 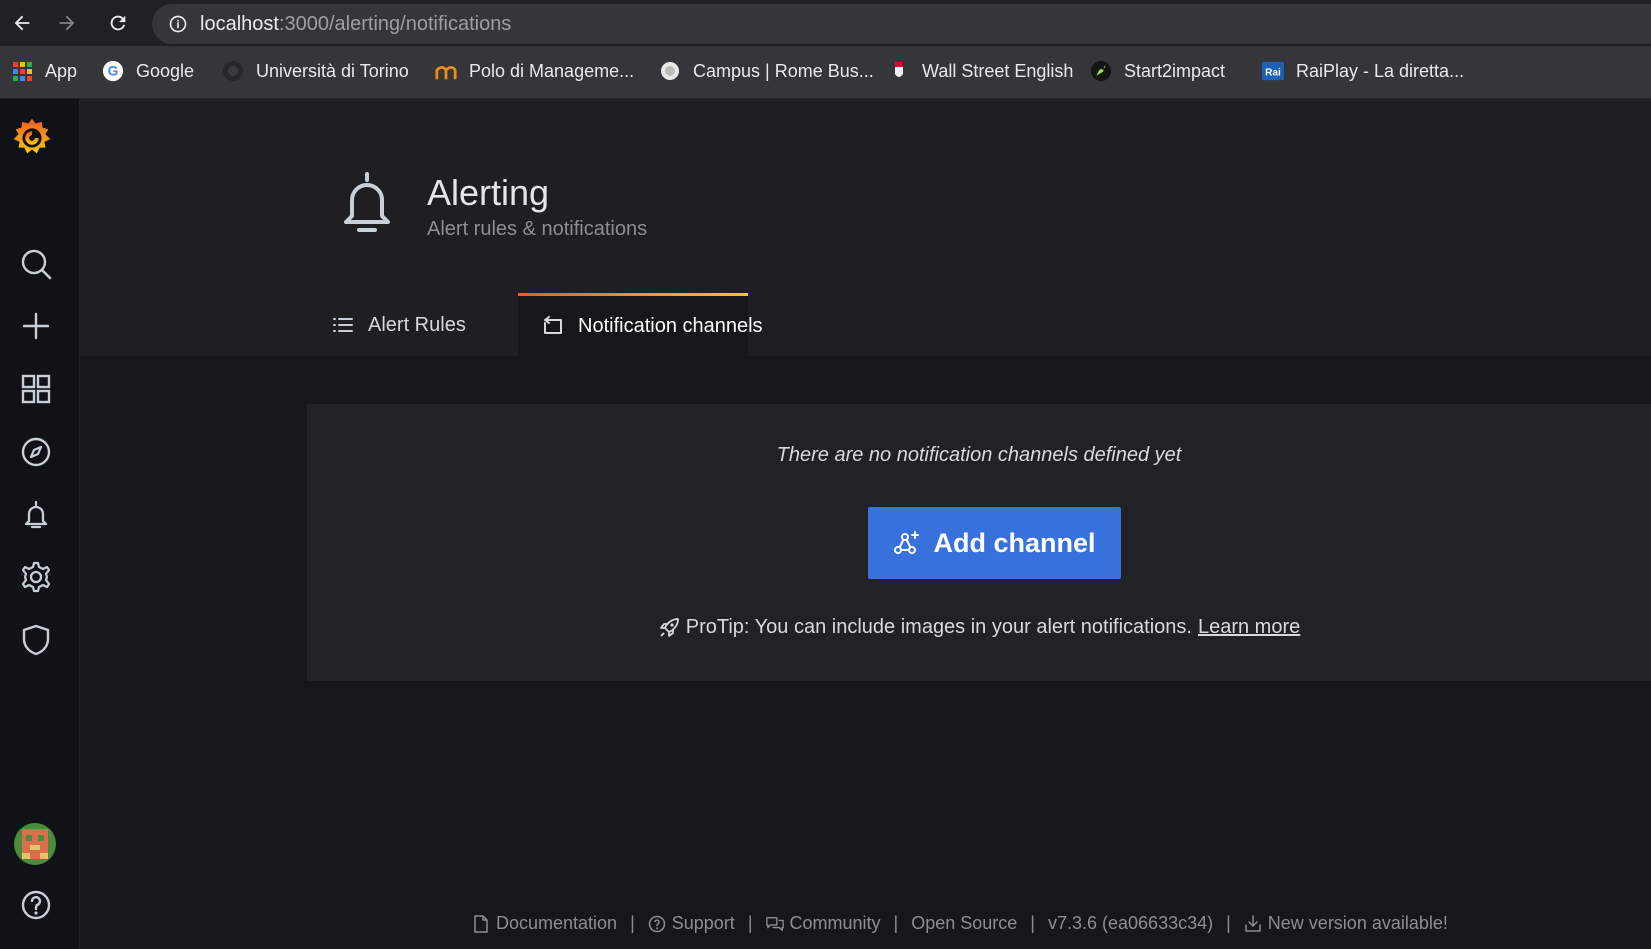 I want to click on url-host: localhost, so click(x=239, y=23).